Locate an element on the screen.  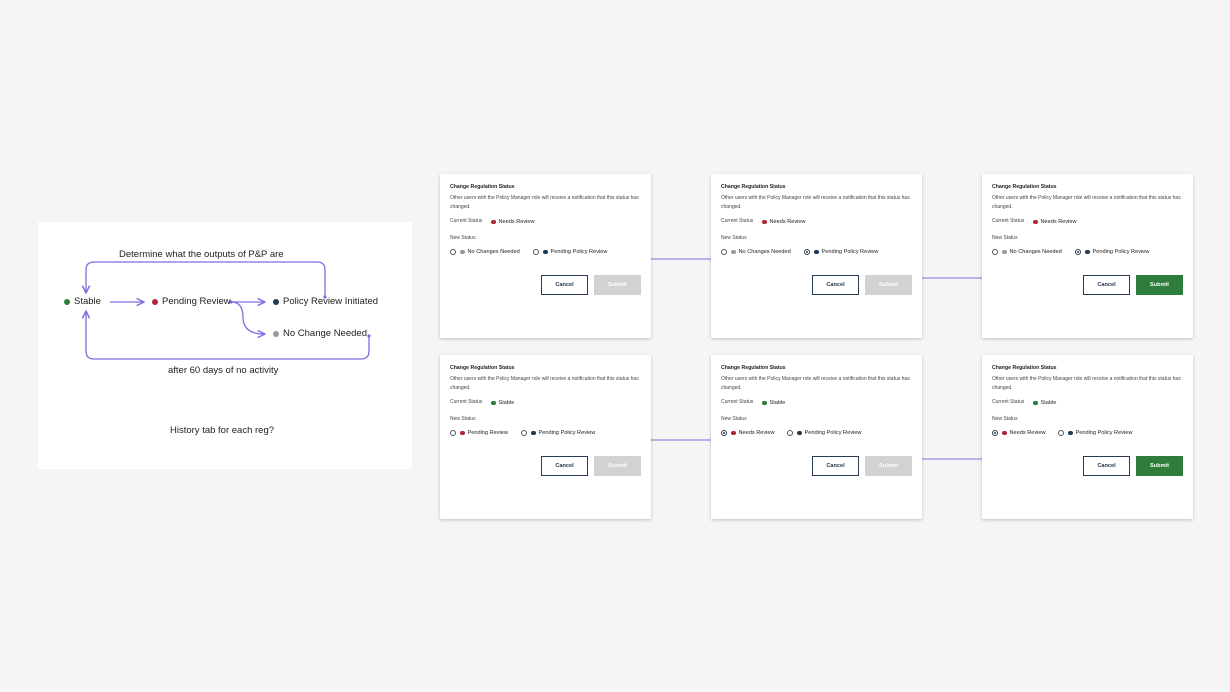
status-option-label: Pending Review is located at coordinates (487, 433).